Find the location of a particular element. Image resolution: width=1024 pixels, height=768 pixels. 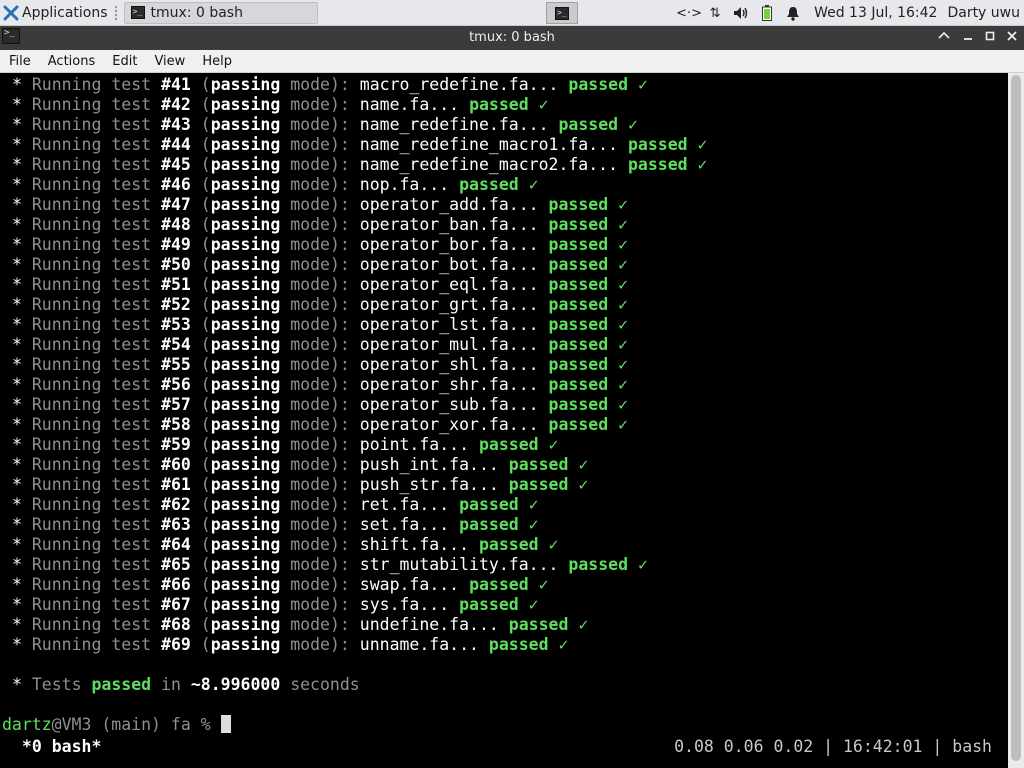

network-arrows-icon: <·> is located at coordinates (689, 13).